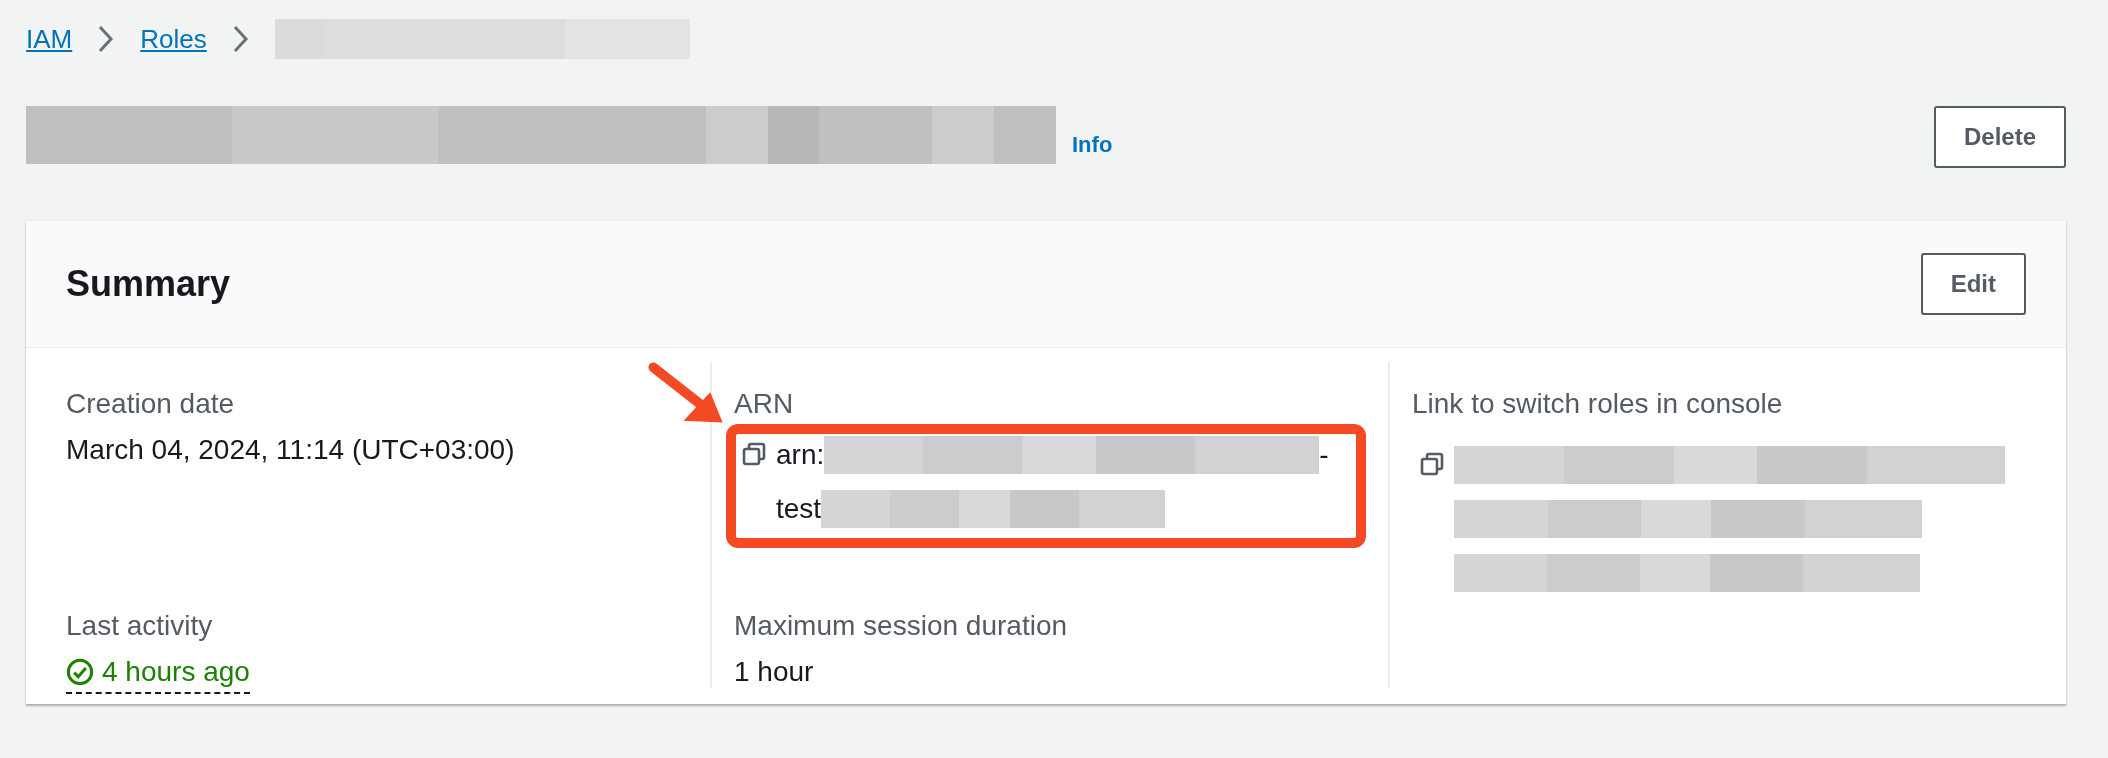 The image size is (2108, 758). I want to click on status-value: 4 hours ago, so click(158, 675).